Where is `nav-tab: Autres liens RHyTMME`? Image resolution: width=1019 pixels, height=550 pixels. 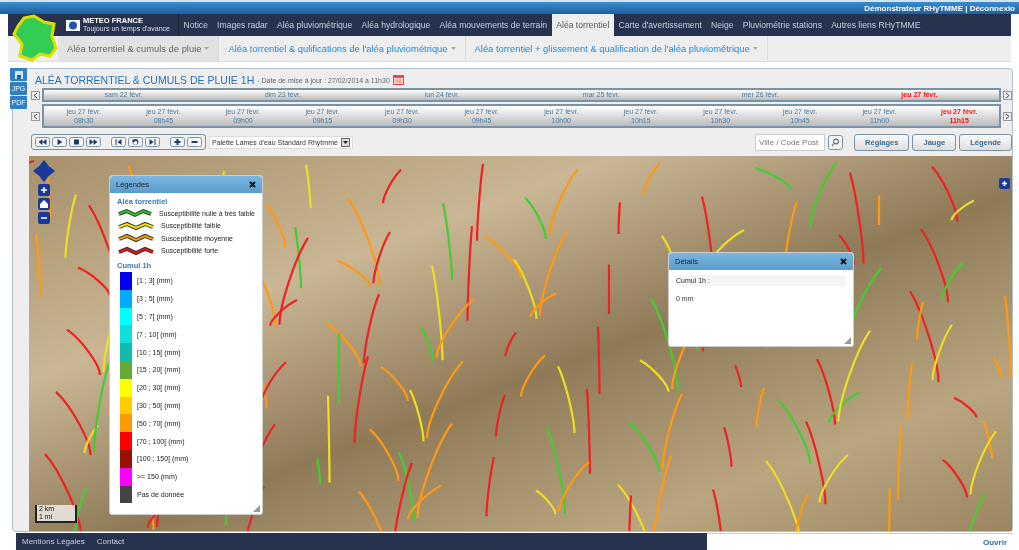
nav-tab: Autres liens RHyTMME is located at coordinates (876, 25).